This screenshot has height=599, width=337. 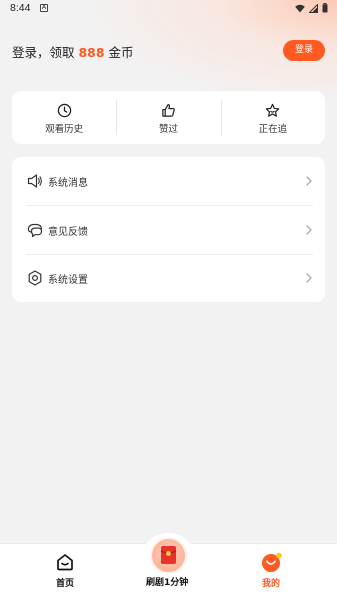 What do you see at coordinates (68, 280) in the screenshot?
I see `menu-item-label: 系统设置` at bounding box center [68, 280].